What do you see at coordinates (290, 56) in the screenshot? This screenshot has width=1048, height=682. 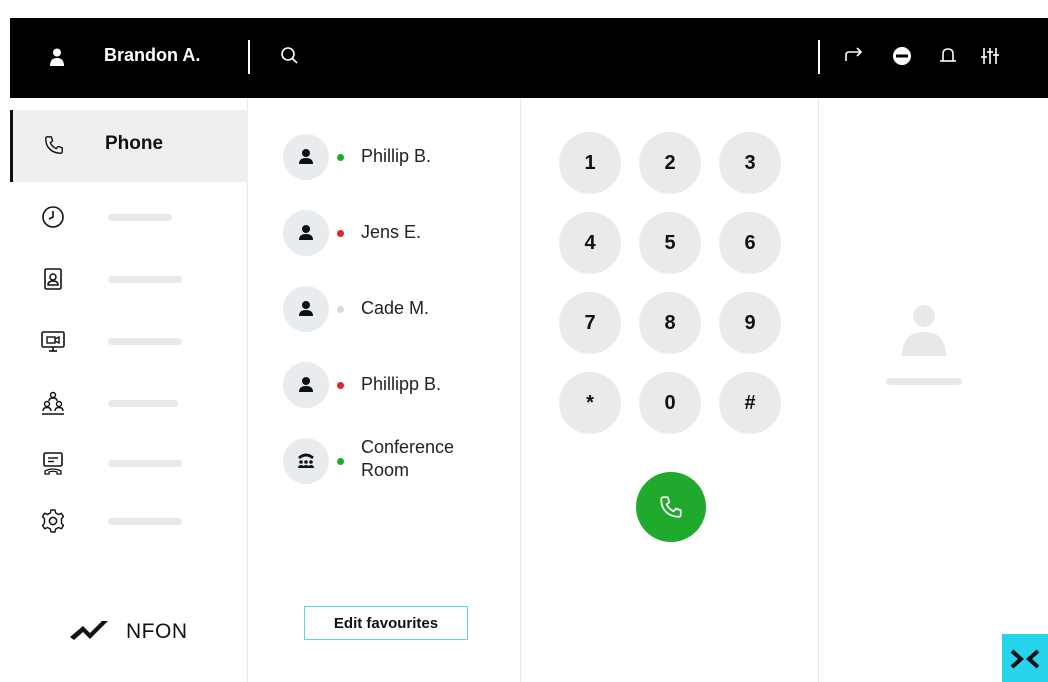 I see `search-icon` at bounding box center [290, 56].